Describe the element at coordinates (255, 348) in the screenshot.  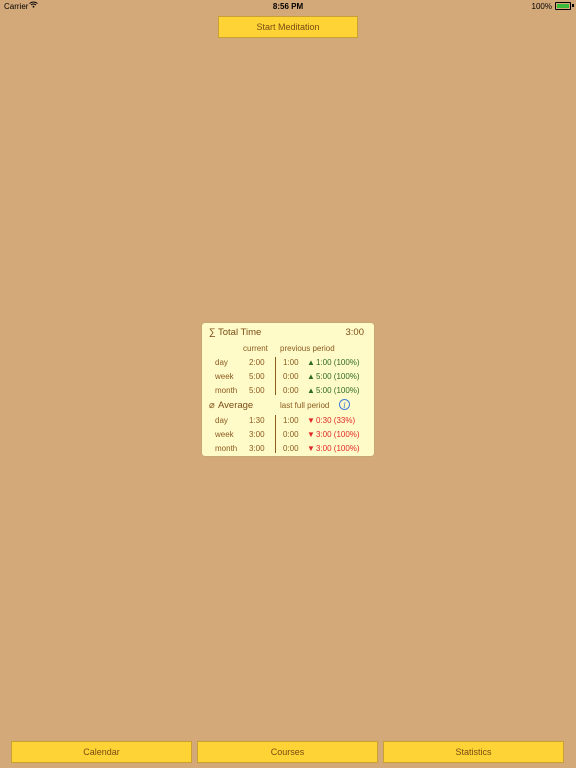
I see `column-current: current` at that location.